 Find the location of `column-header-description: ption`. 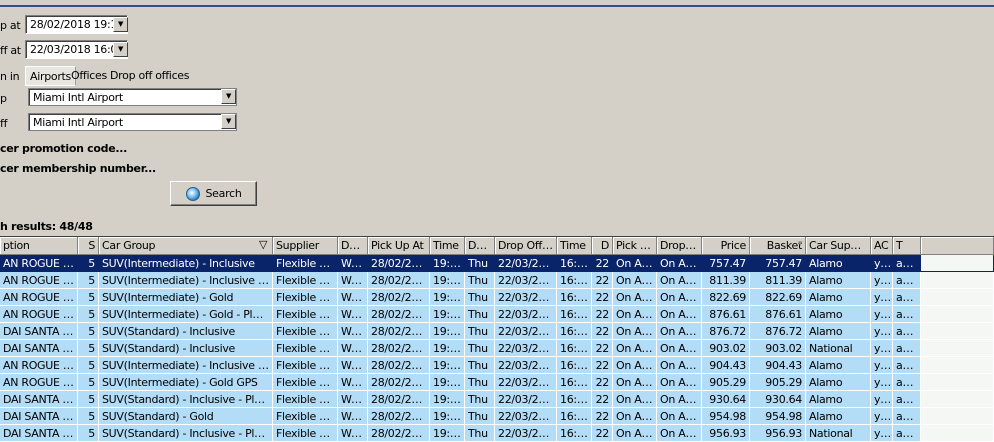

column-header-description: ption is located at coordinates (39, 246).